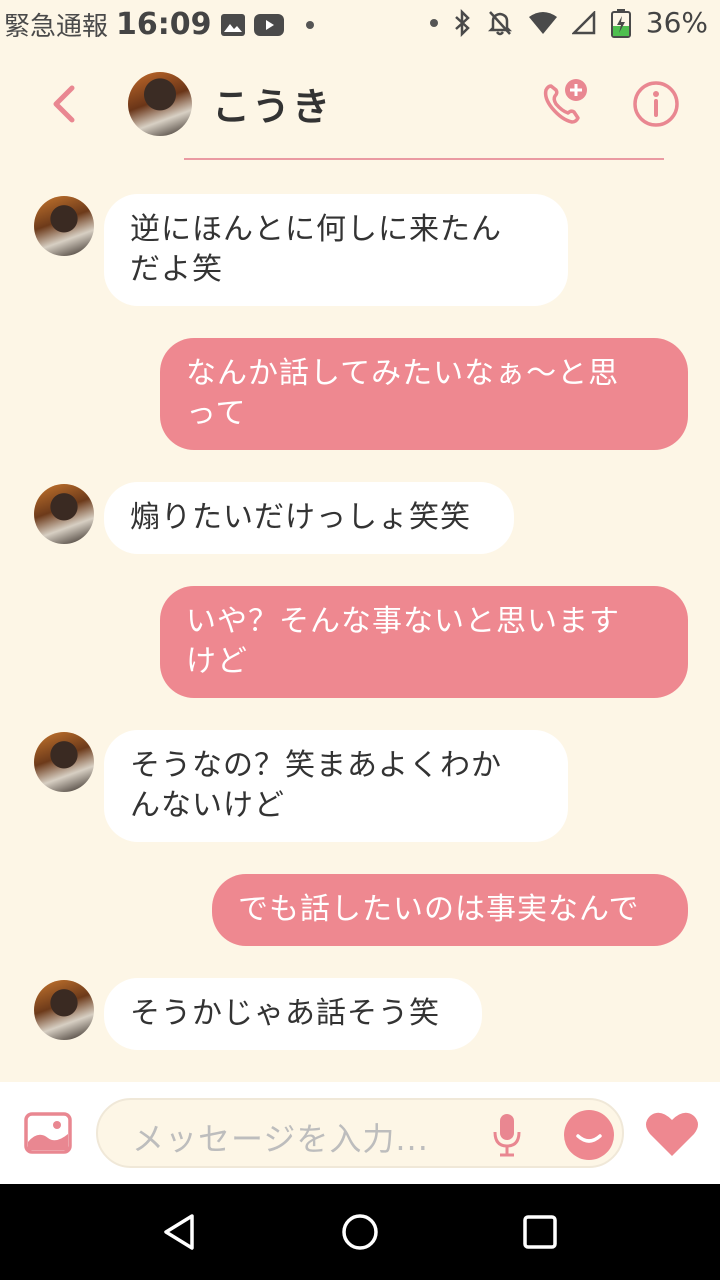  Describe the element at coordinates (360, 105) in the screenshot. I see `chat-header: こうき` at that location.